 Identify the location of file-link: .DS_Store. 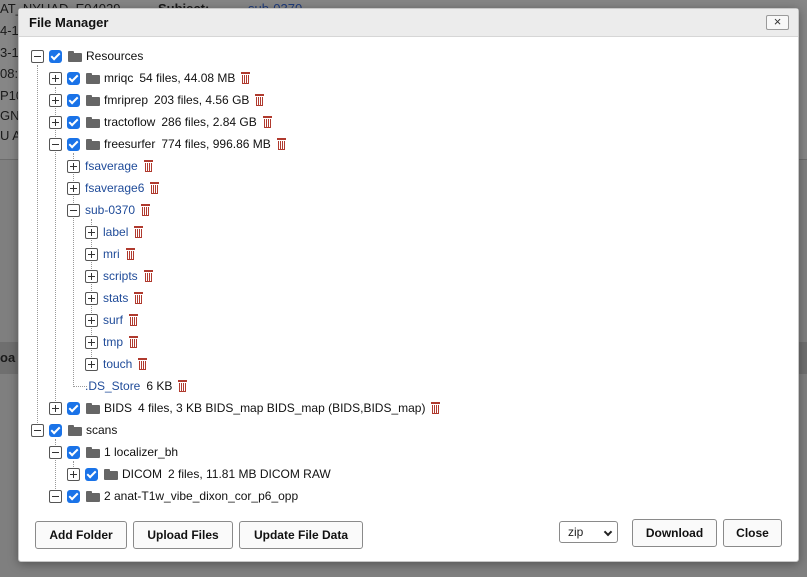
(112, 386).